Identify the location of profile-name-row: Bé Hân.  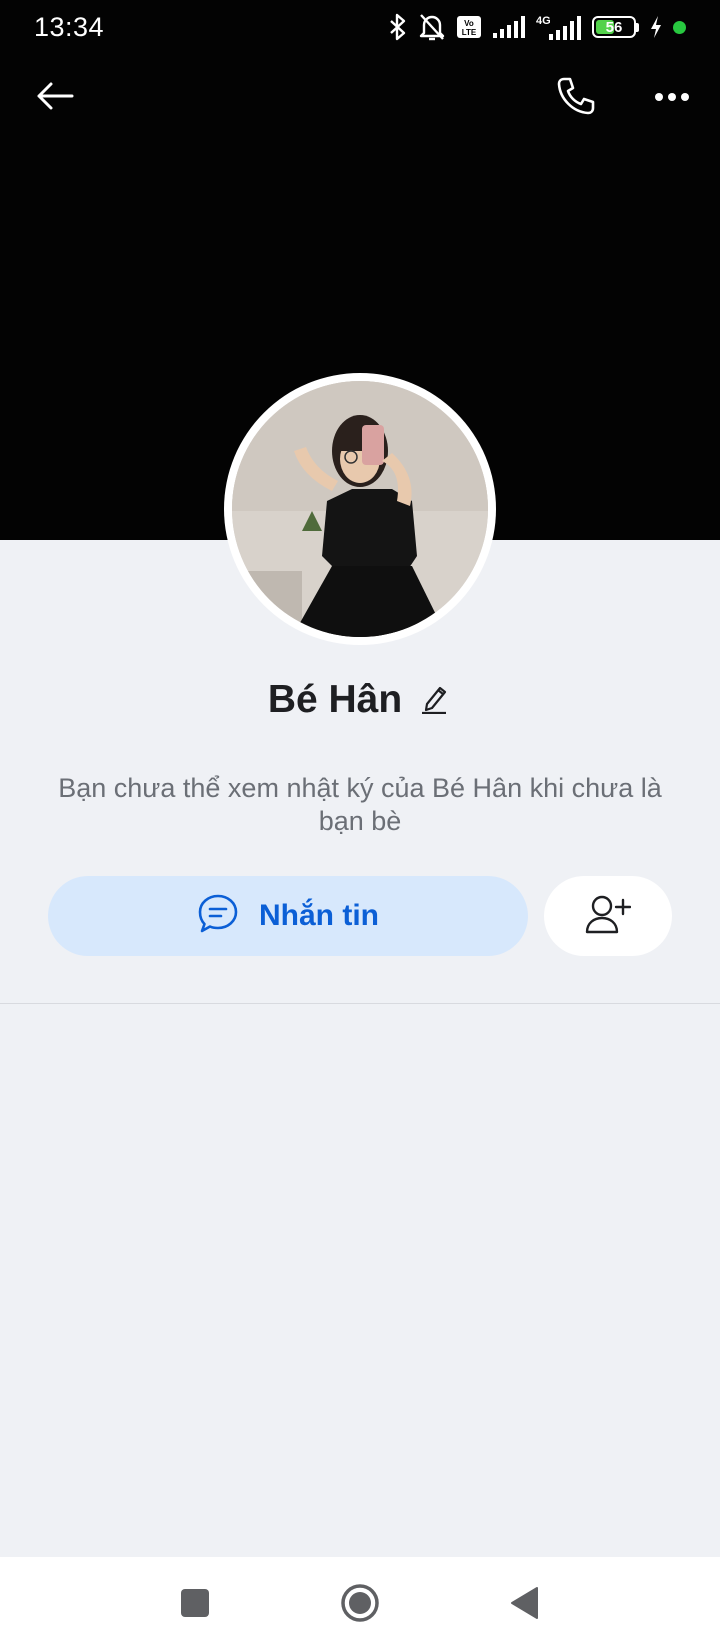
(360, 700).